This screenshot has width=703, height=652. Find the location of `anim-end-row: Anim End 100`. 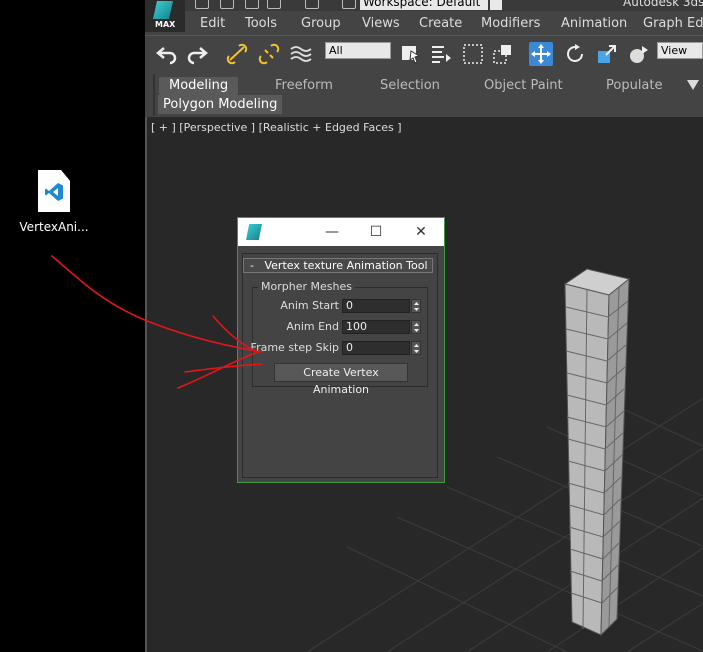

anim-end-row: Anim End 100 is located at coordinates (342, 327).